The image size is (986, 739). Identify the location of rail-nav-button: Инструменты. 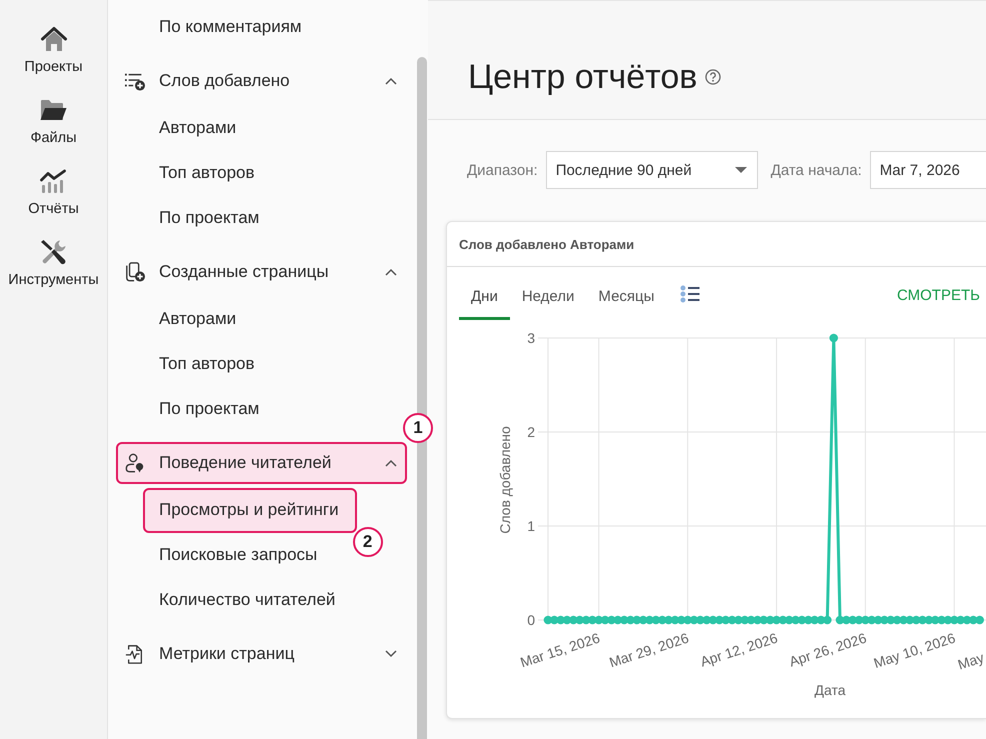
(53, 264).